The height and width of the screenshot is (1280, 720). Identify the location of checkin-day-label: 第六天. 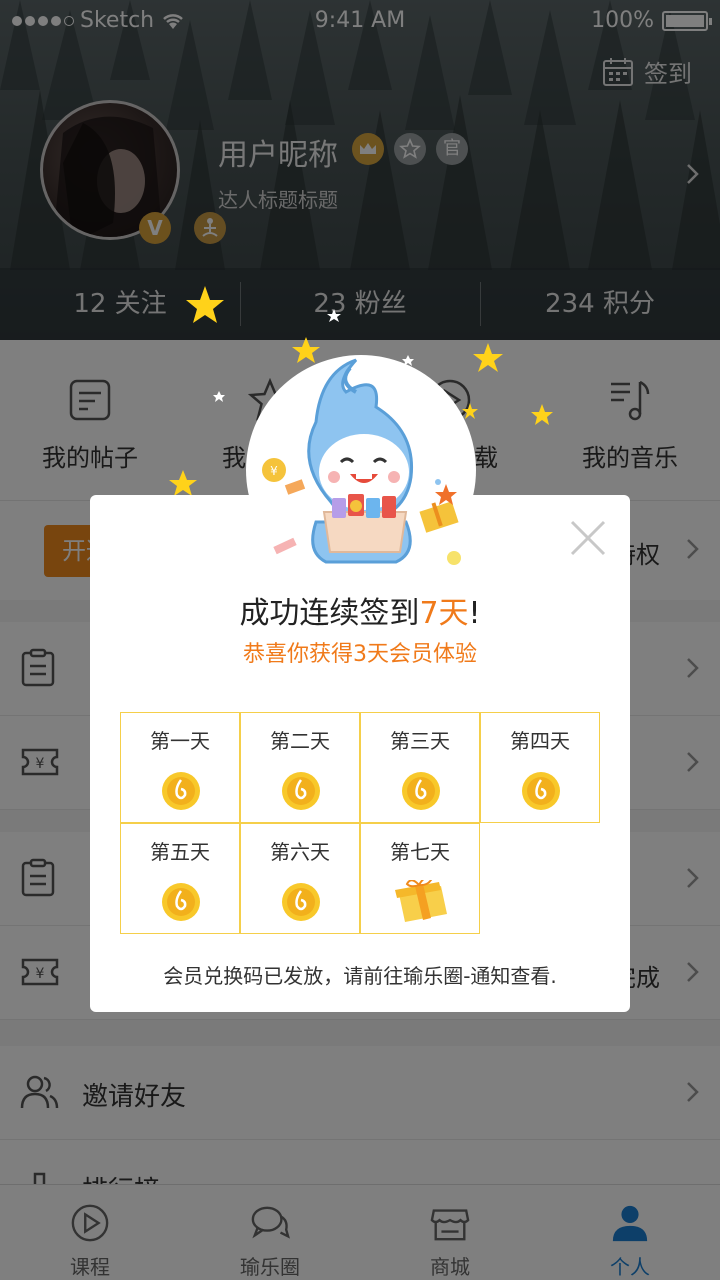
(300, 852).